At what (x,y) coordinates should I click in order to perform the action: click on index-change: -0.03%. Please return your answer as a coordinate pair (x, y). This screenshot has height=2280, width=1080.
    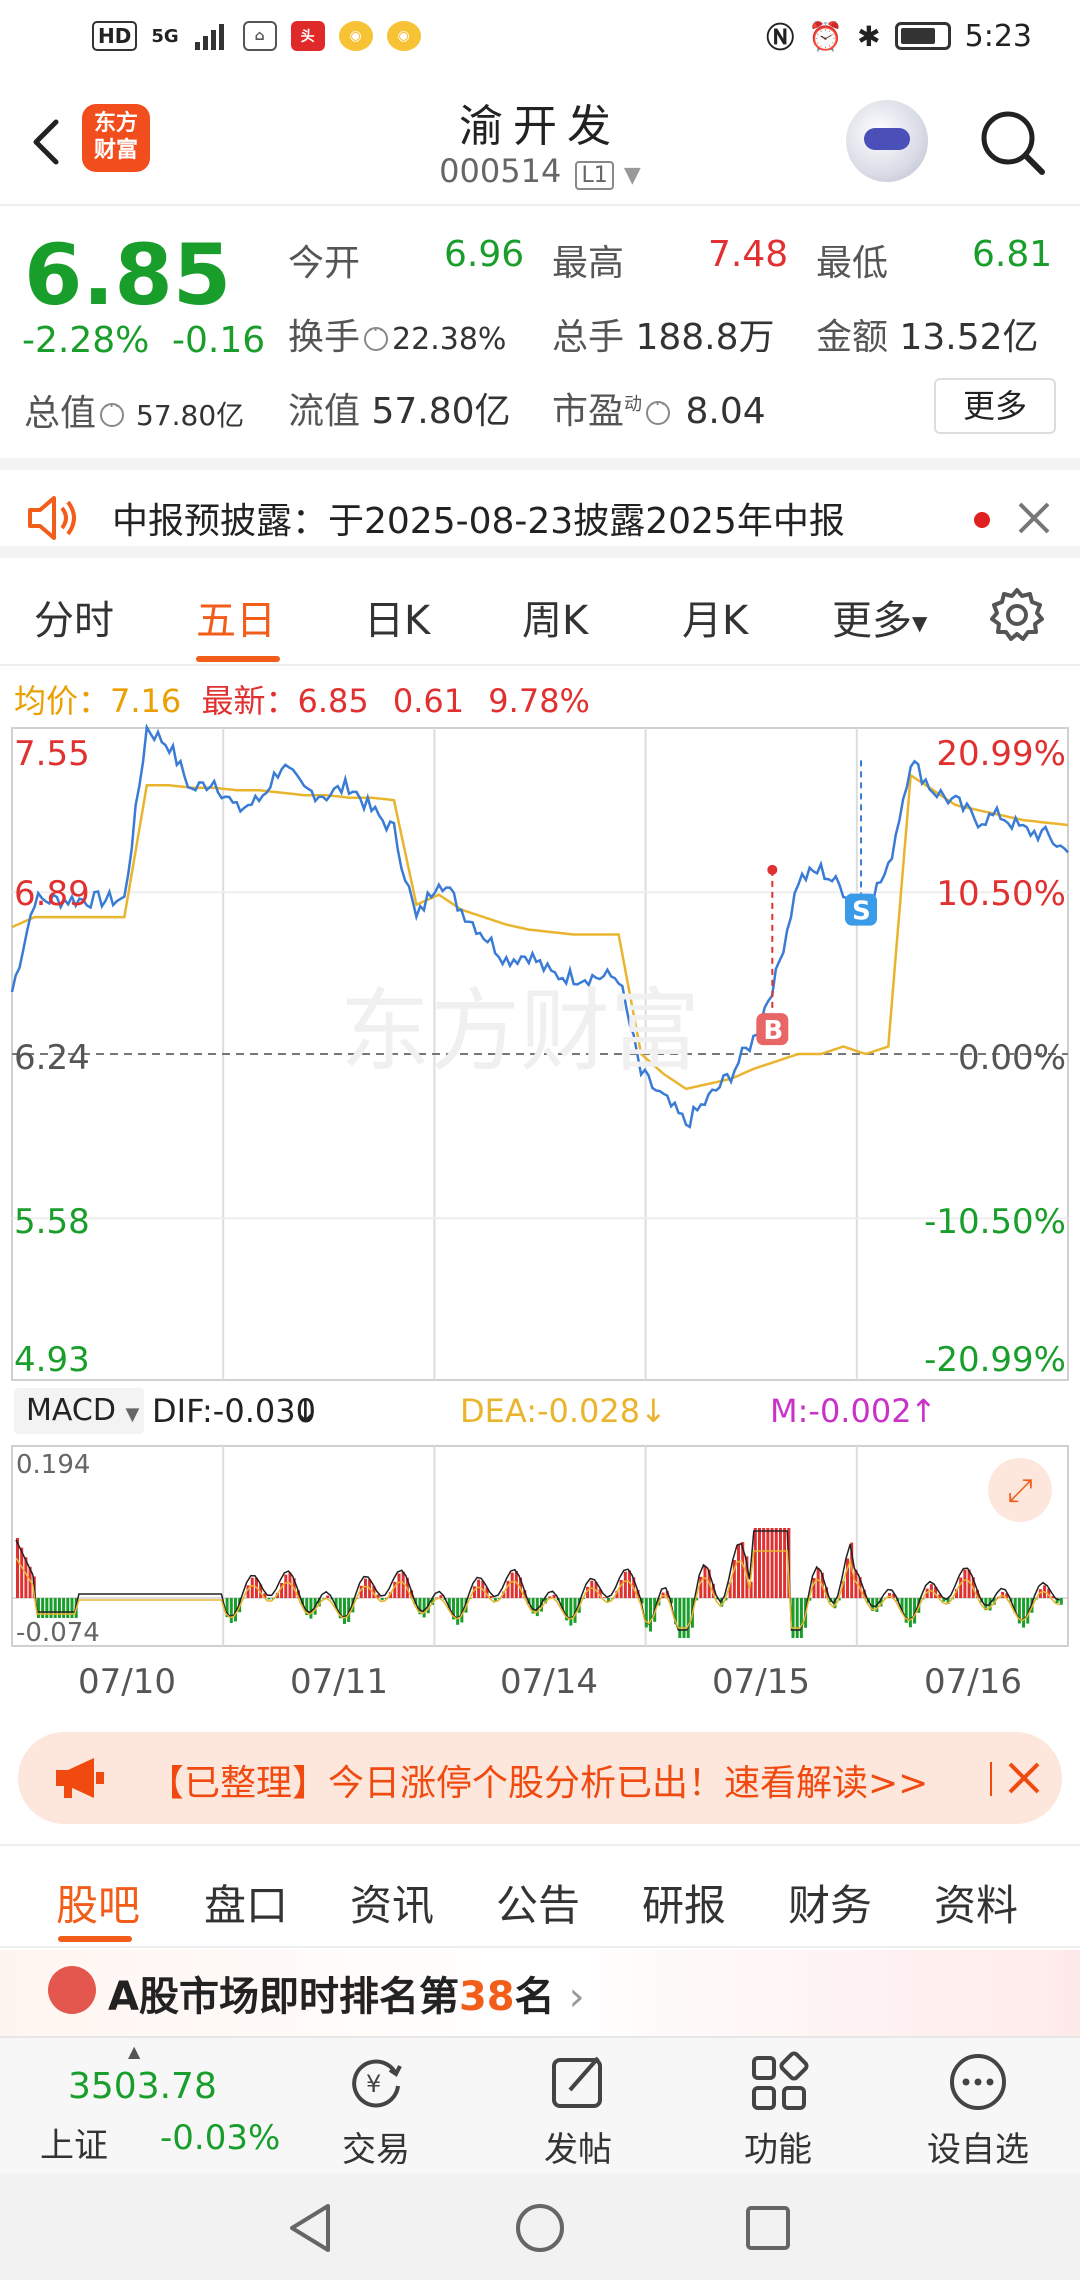
    Looking at the image, I should click on (220, 2138).